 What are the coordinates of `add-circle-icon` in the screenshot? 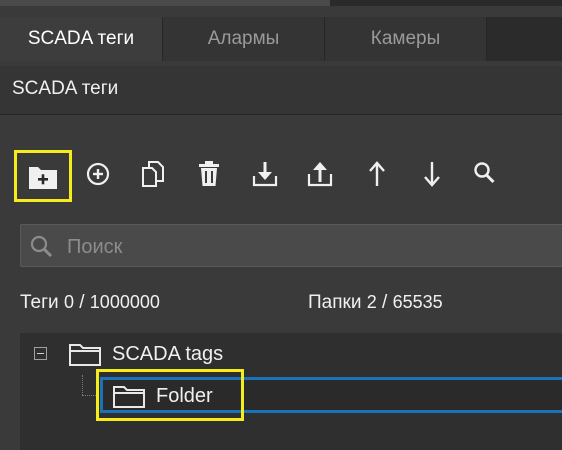 It's located at (98, 174).